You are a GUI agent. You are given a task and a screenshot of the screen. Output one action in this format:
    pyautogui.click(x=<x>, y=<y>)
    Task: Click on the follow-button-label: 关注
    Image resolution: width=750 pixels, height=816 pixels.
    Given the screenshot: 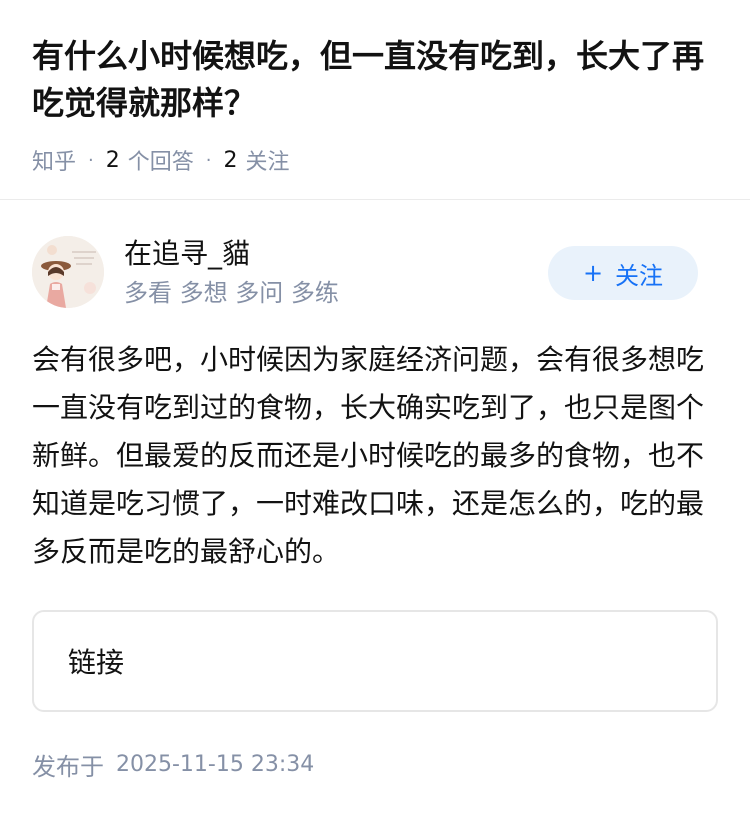 What is the action you would take?
    pyautogui.click(x=639, y=275)
    